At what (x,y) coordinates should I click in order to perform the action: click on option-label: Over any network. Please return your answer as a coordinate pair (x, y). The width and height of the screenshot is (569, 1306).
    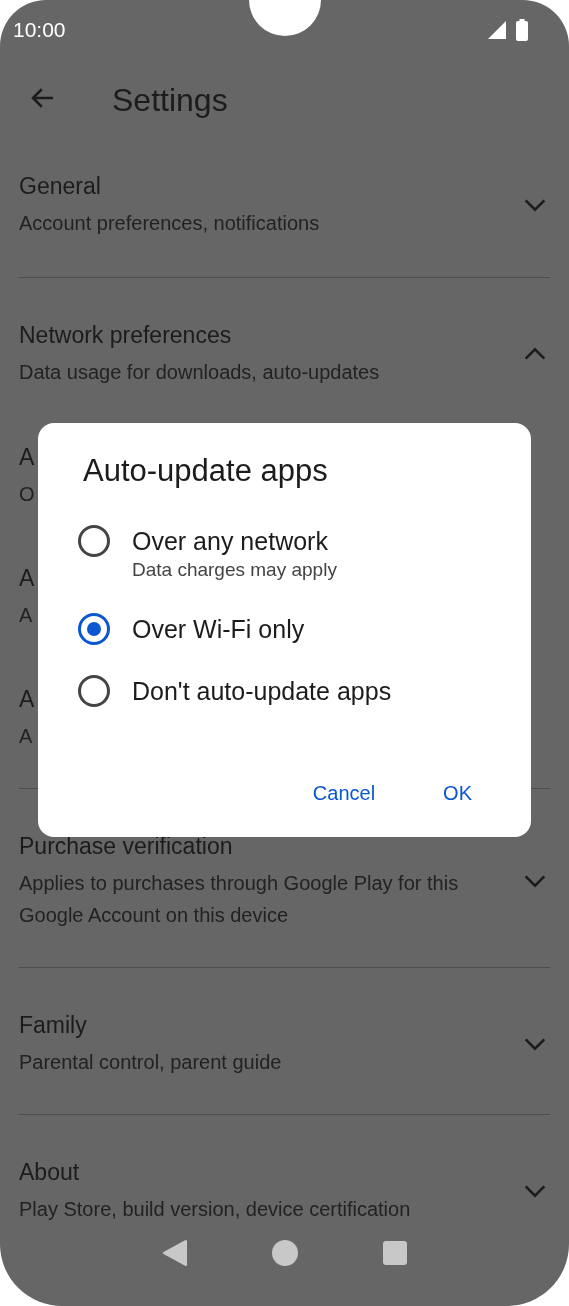
    Looking at the image, I should click on (230, 541).